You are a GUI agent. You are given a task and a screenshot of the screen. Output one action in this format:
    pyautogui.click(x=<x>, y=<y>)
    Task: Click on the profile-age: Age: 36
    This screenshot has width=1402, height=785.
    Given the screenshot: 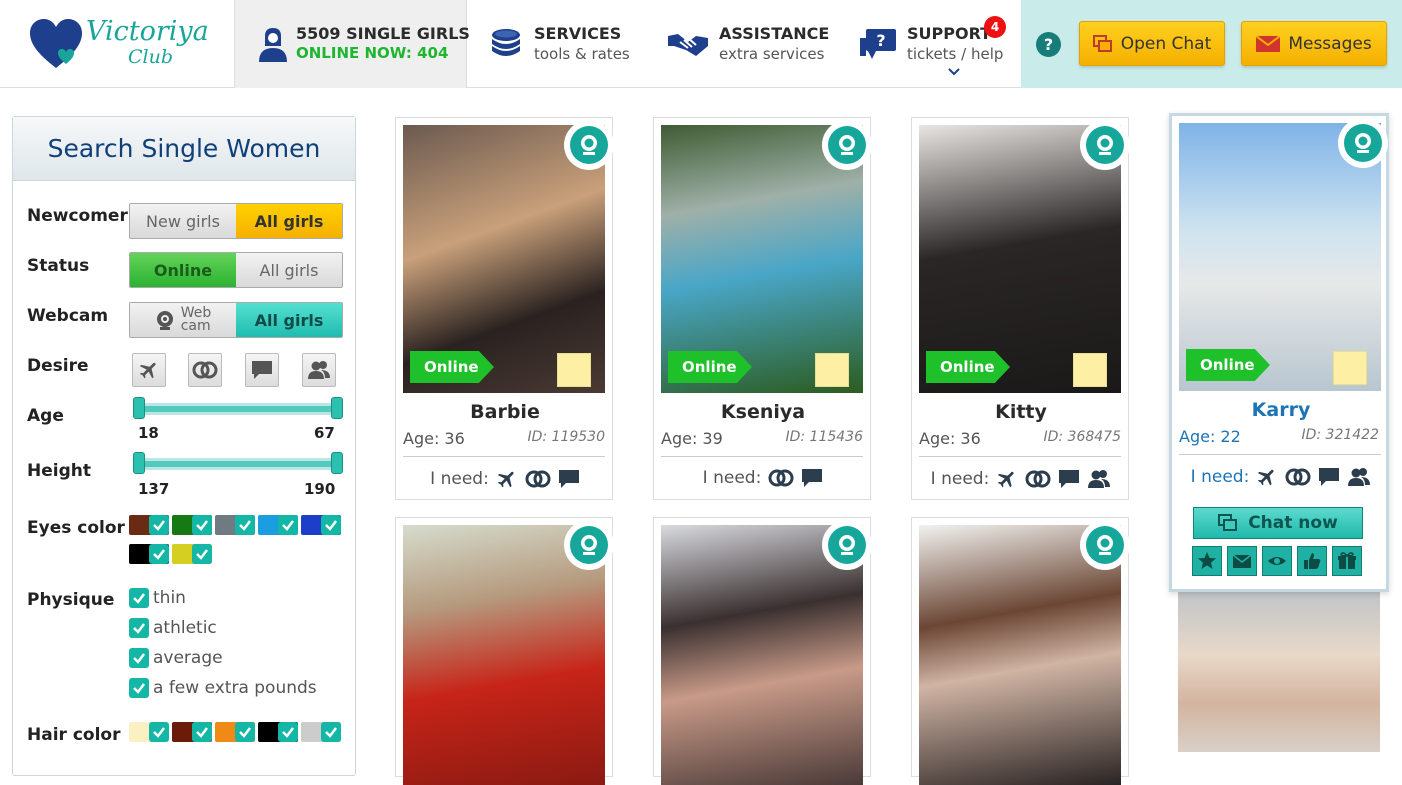 What is the action you would take?
    pyautogui.click(x=950, y=438)
    